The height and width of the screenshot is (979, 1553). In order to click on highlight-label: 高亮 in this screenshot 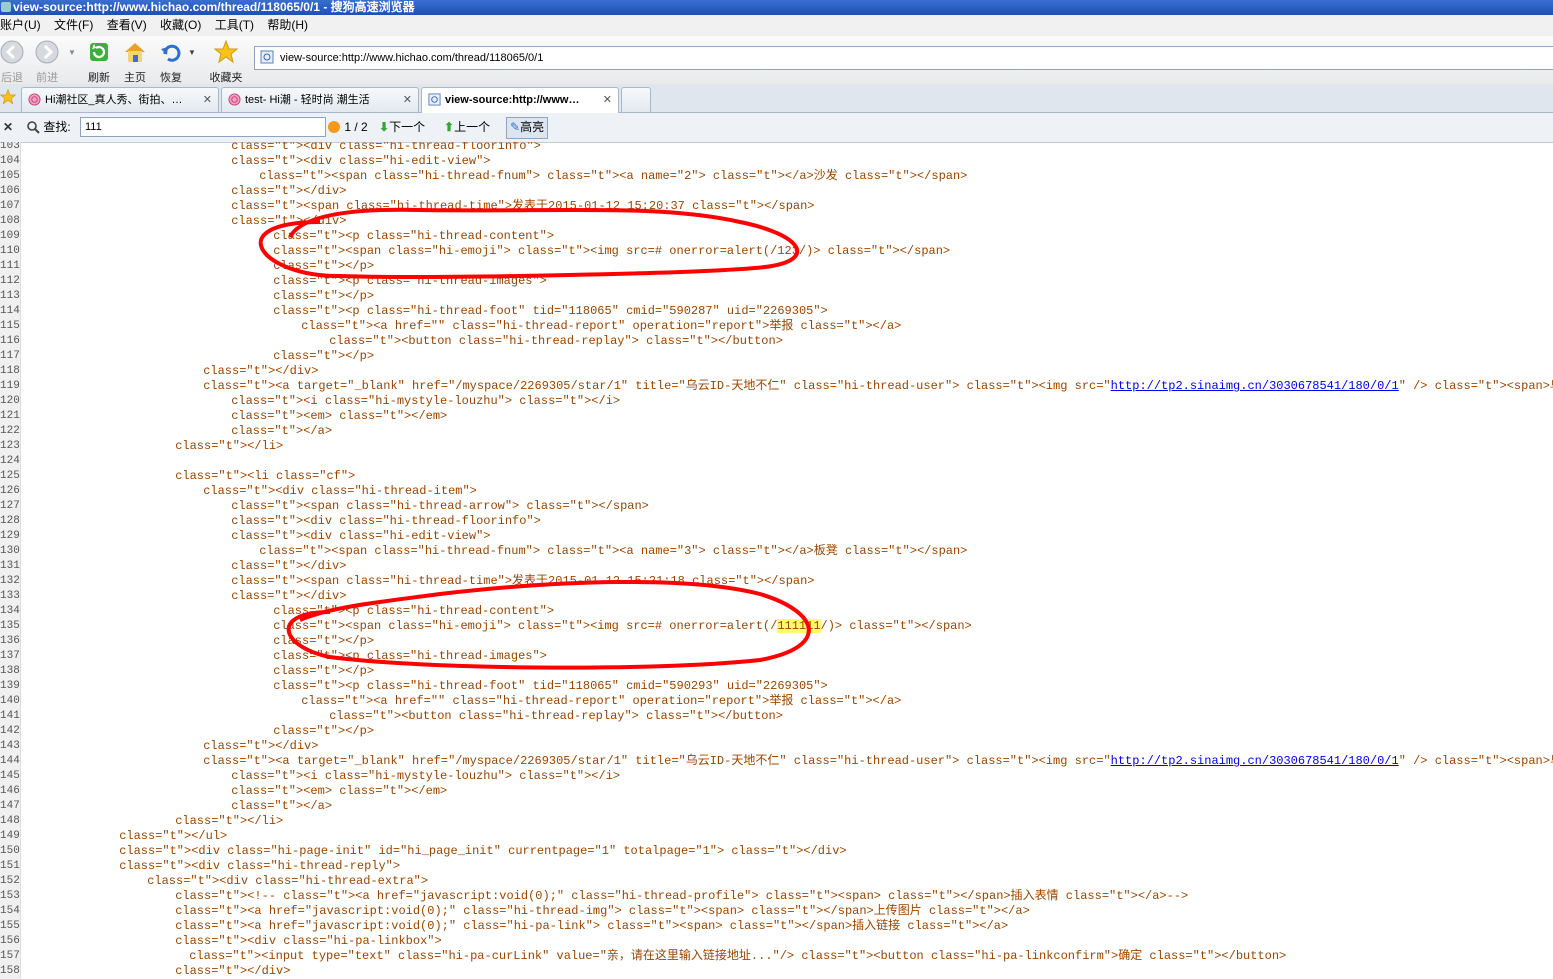, I will do `click(532, 127)`.